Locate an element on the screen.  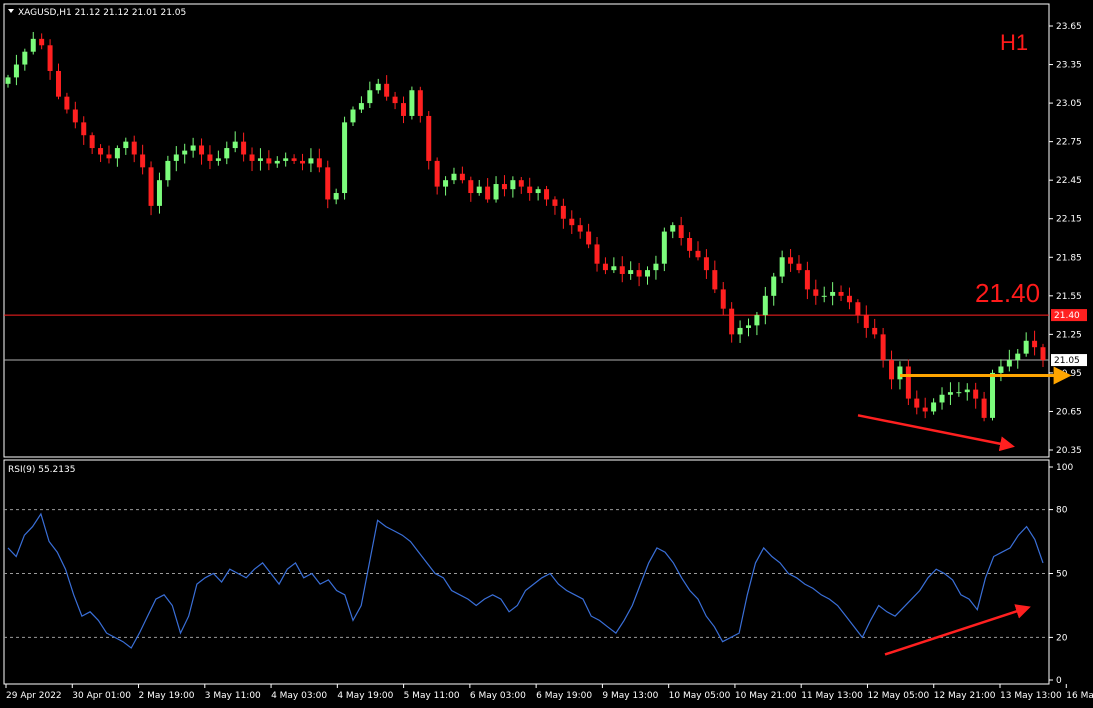
symbol-info: XAGUSD,H1 21.12 21.12 21.01 21.05 is located at coordinates (102, 13).